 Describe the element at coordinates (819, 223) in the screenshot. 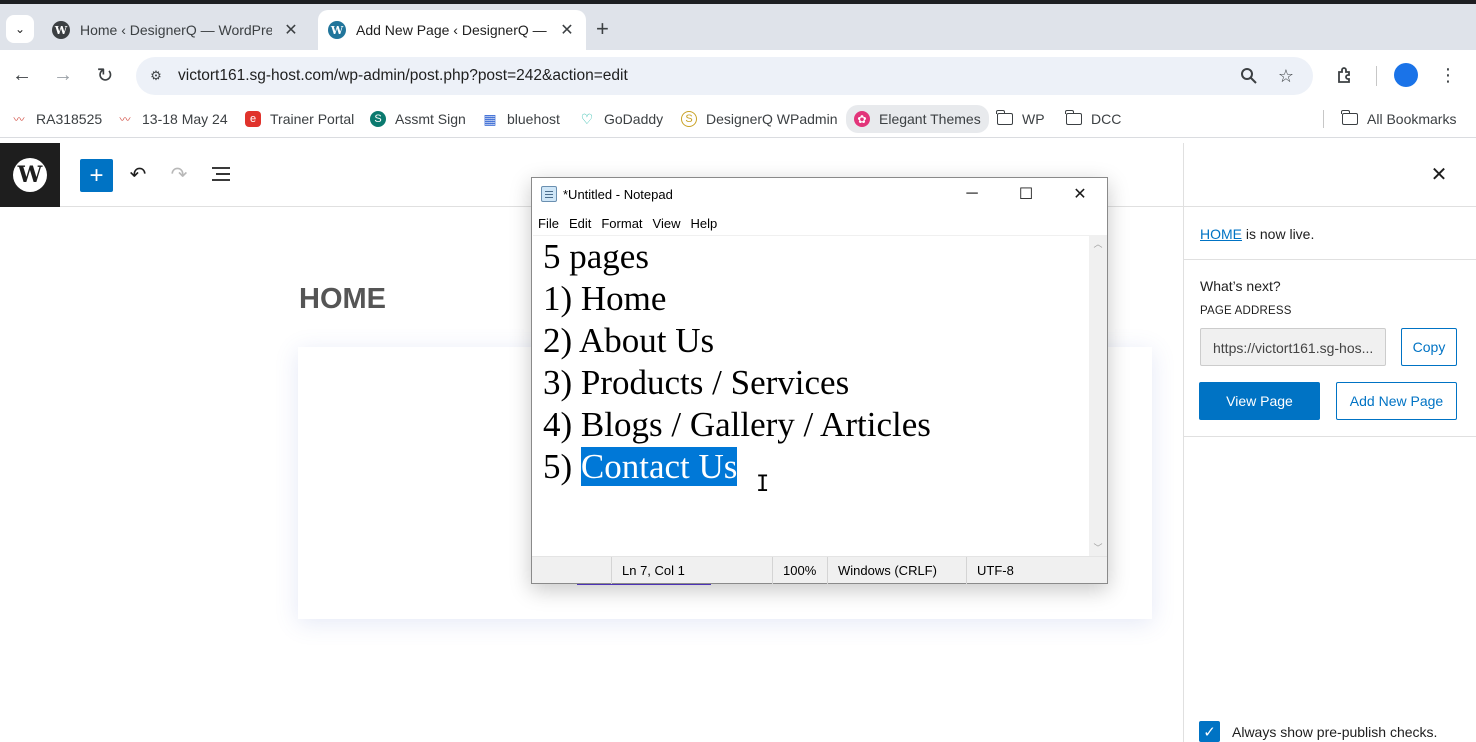

I see `notepad-menu-bar: File Edit Format View Help` at that location.